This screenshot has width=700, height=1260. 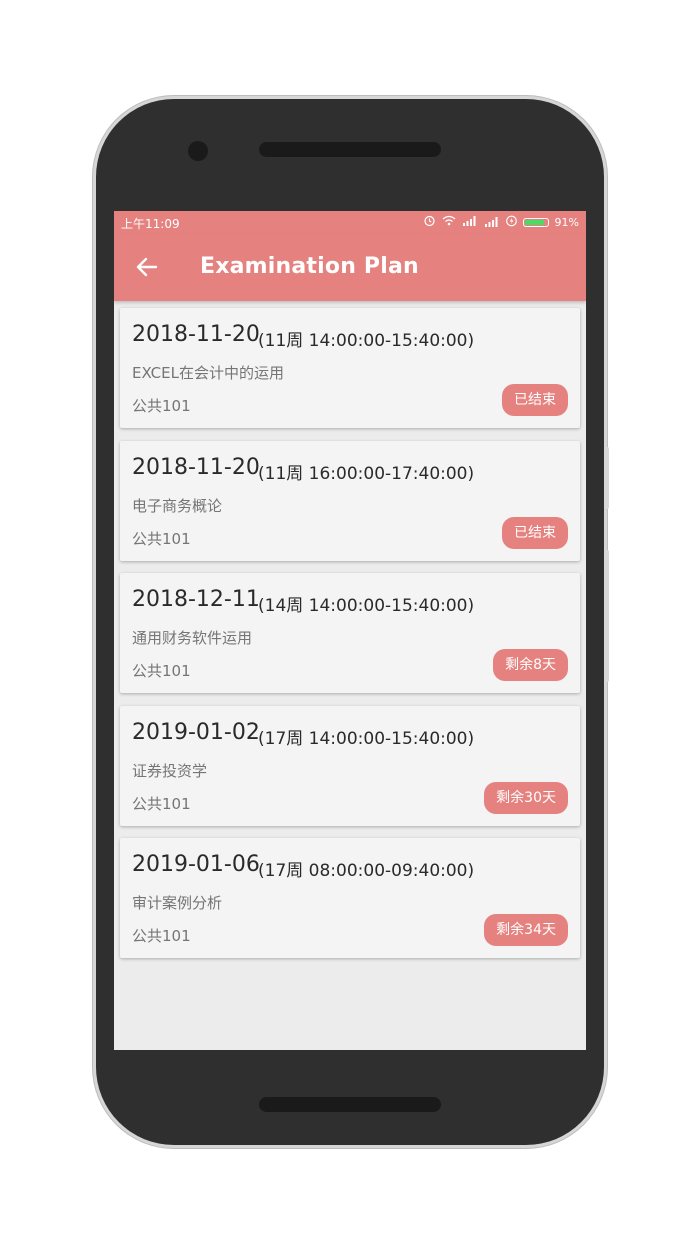 What do you see at coordinates (526, 797) in the screenshot?
I see `status-badge: 剩余30天` at bounding box center [526, 797].